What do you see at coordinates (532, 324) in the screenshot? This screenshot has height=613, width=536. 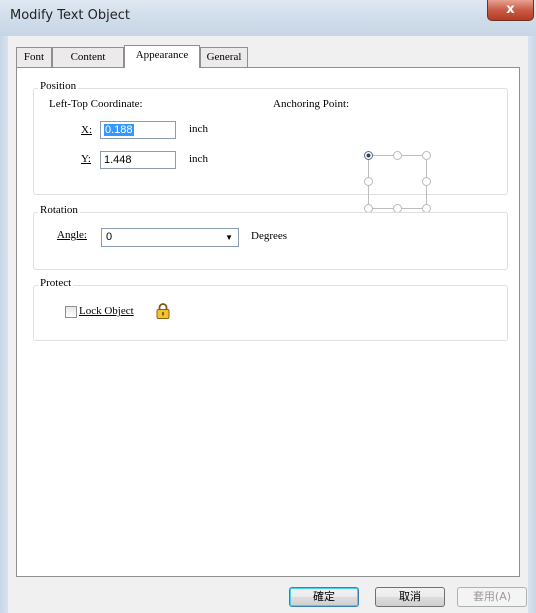 I see `window-frame-right` at bounding box center [532, 324].